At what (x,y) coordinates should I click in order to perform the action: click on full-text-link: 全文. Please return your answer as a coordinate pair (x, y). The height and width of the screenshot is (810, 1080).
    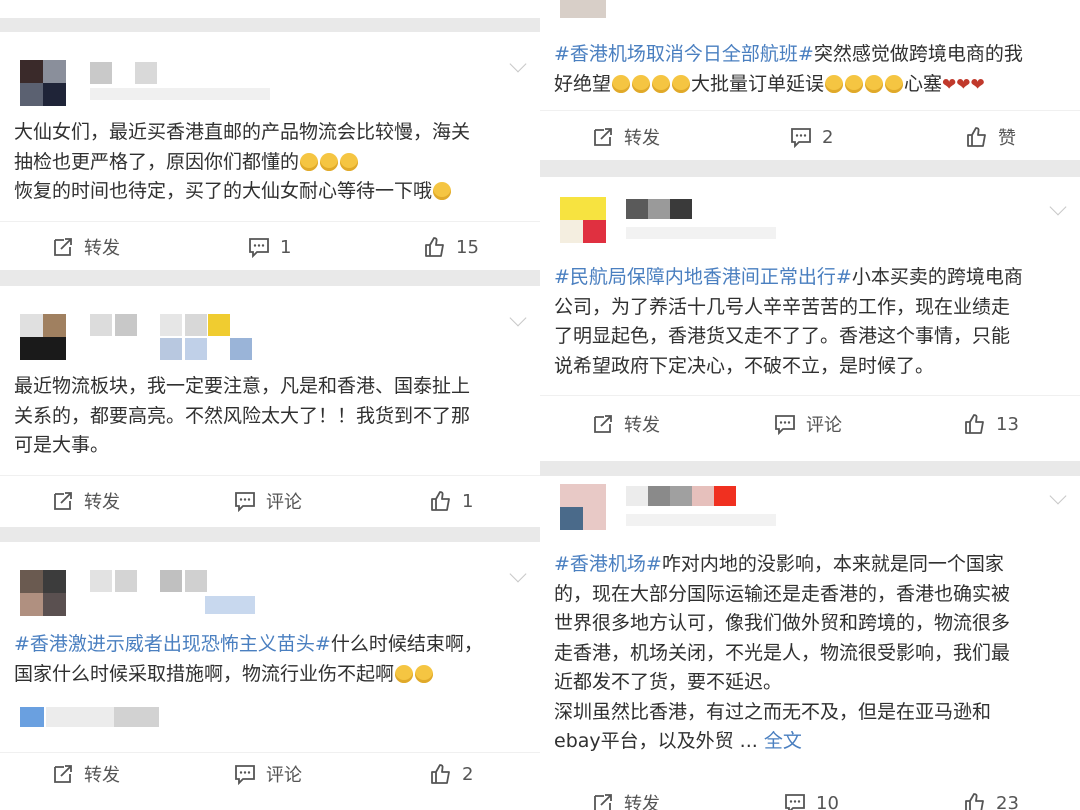
    Looking at the image, I should click on (783, 741).